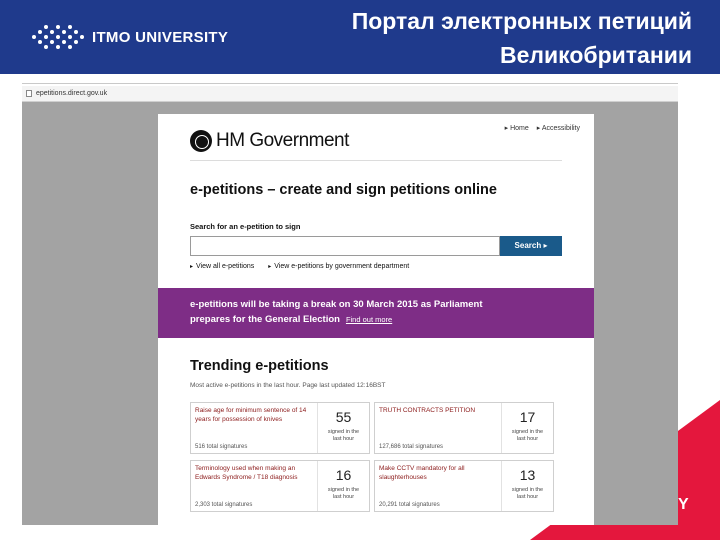 This screenshot has height=540, width=720. Describe the element at coordinates (558, 128) in the screenshot. I see `accessibility-link: ▸ Accessibility` at that location.